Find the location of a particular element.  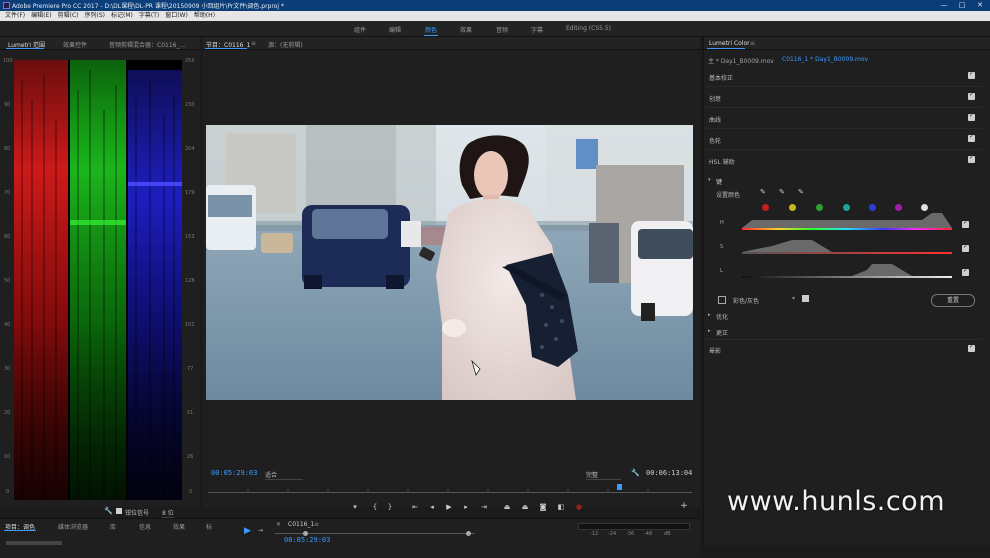

wrench-icon: 🔧 is located at coordinates (108, 511).